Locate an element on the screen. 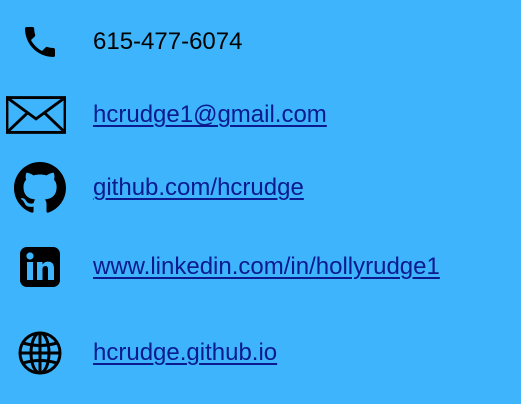 This screenshot has height=404, width=521. envelope-icon is located at coordinates (36, 115).